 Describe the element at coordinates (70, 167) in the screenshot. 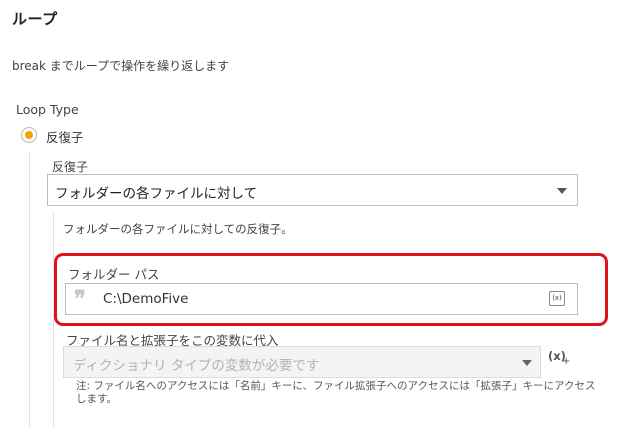

I see `iterator-label: 反復子` at that location.